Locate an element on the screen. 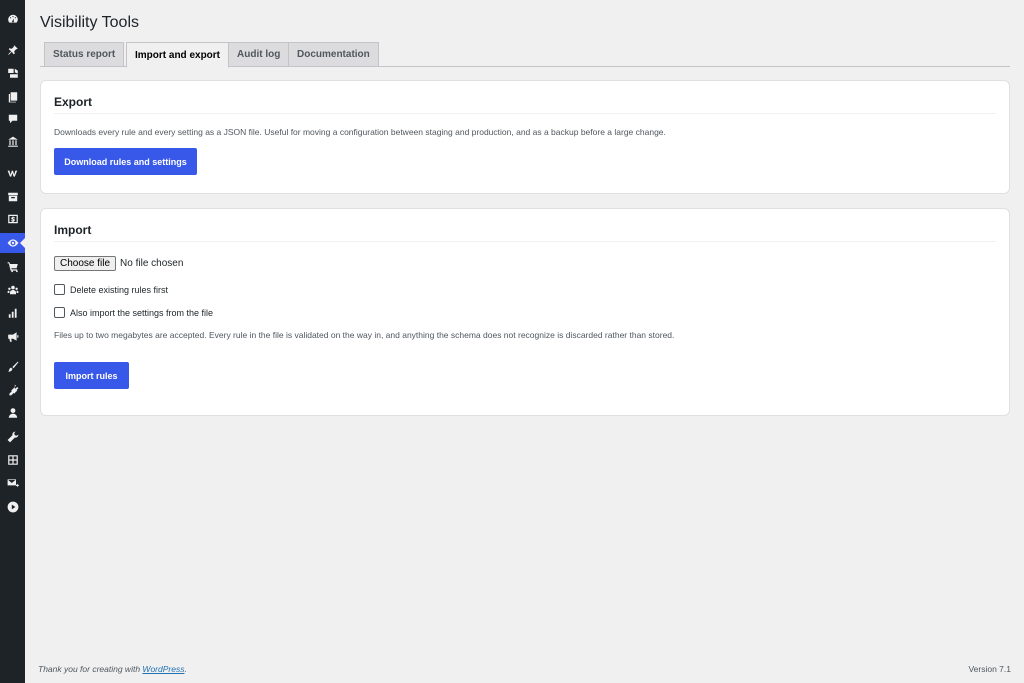 This screenshot has width=1024, height=683. export-divider is located at coordinates (525, 113).